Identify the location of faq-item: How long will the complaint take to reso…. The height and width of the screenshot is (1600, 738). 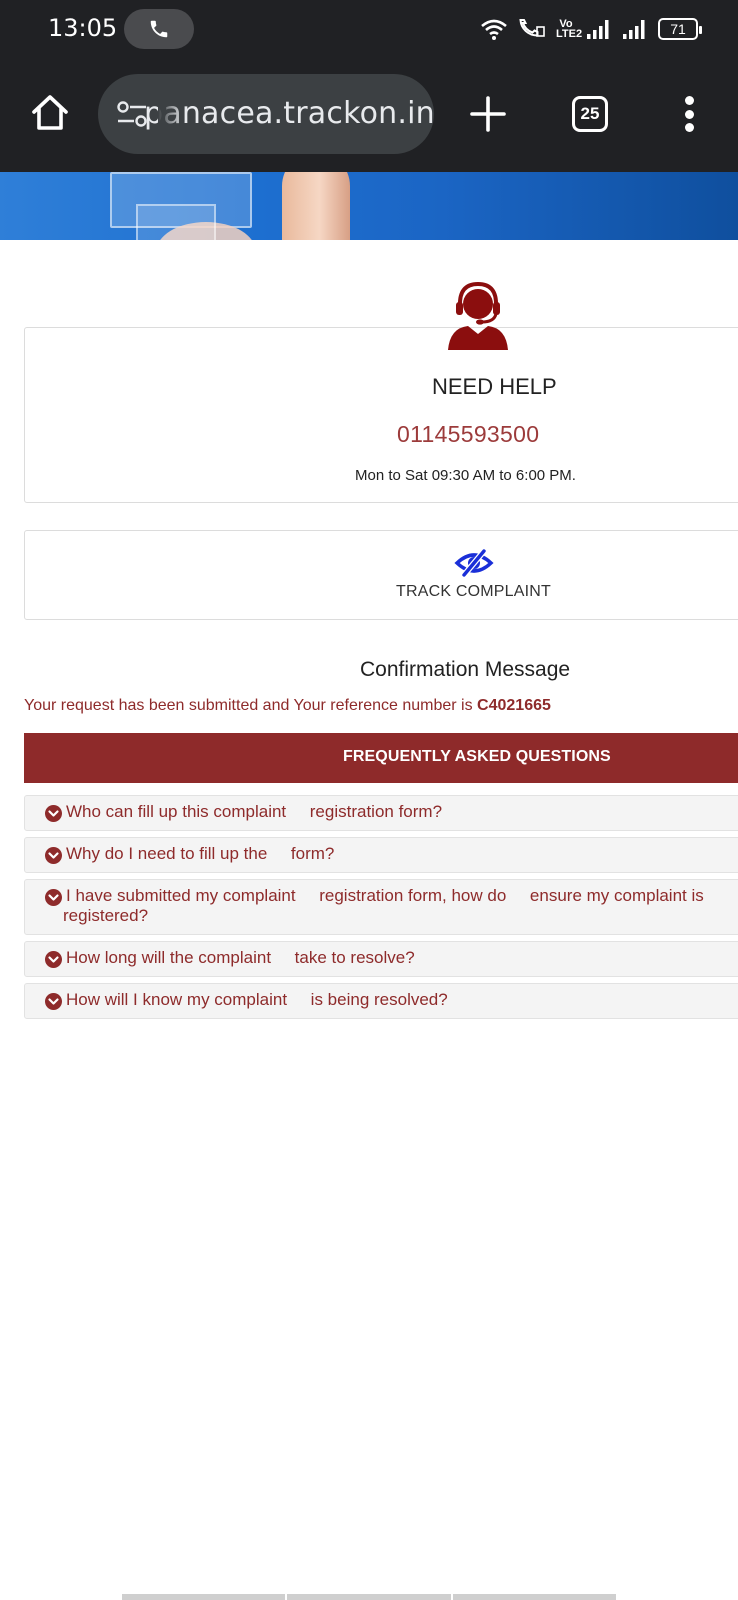
(381, 959).